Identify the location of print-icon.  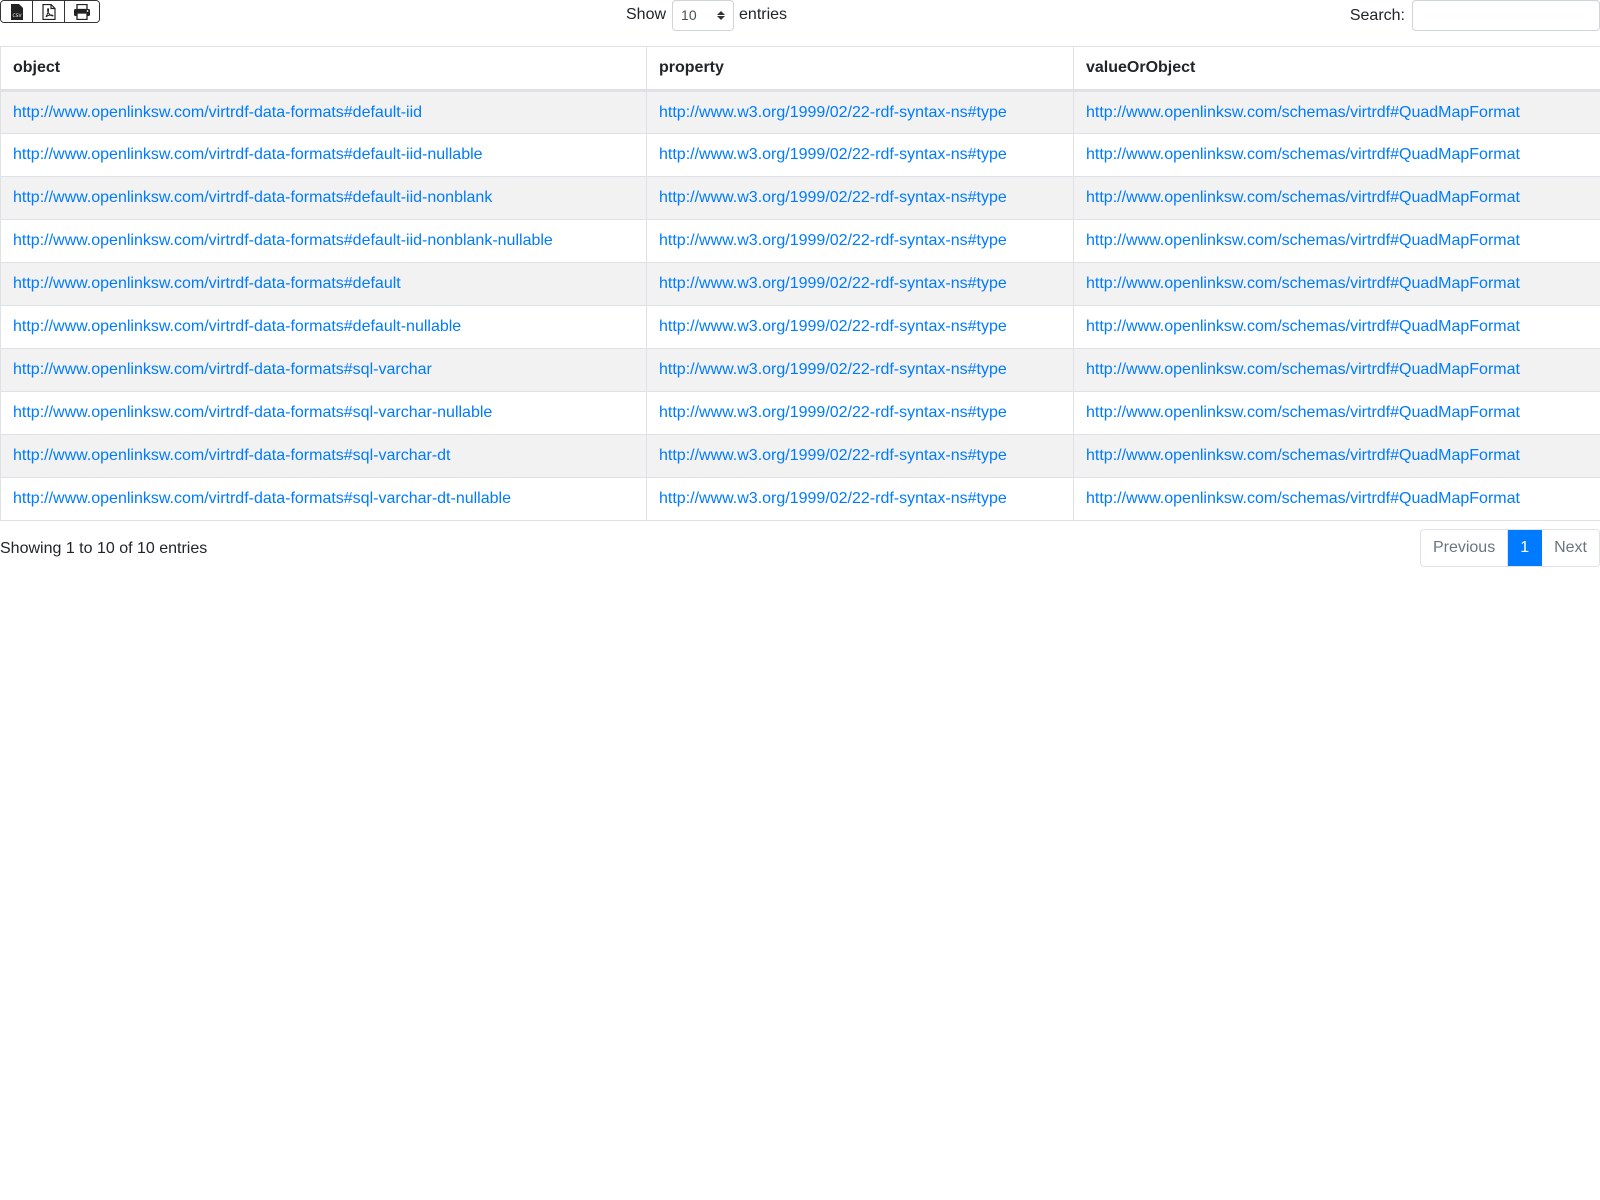
(82, 11).